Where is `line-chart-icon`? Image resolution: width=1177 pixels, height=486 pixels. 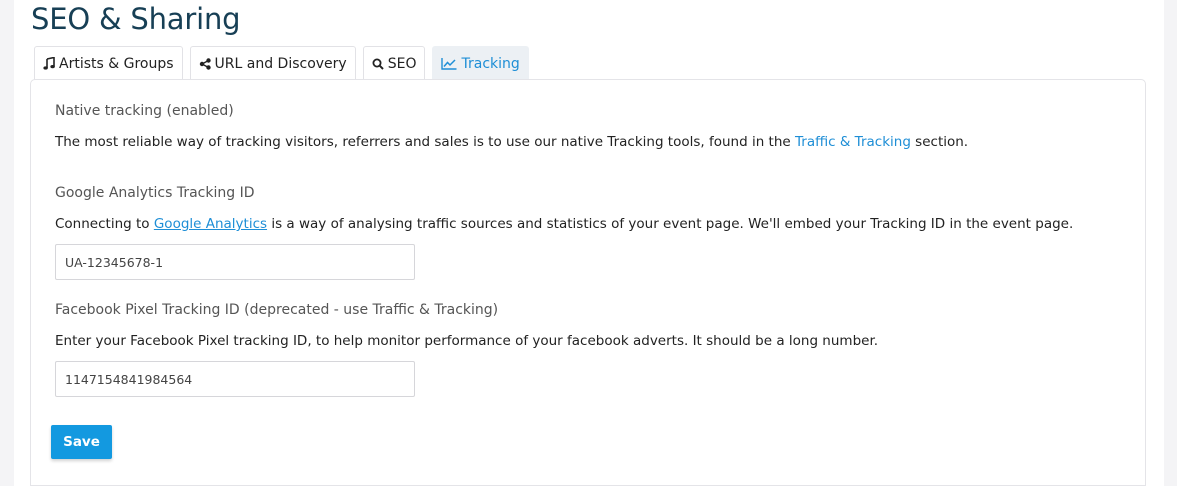 line-chart-icon is located at coordinates (449, 63).